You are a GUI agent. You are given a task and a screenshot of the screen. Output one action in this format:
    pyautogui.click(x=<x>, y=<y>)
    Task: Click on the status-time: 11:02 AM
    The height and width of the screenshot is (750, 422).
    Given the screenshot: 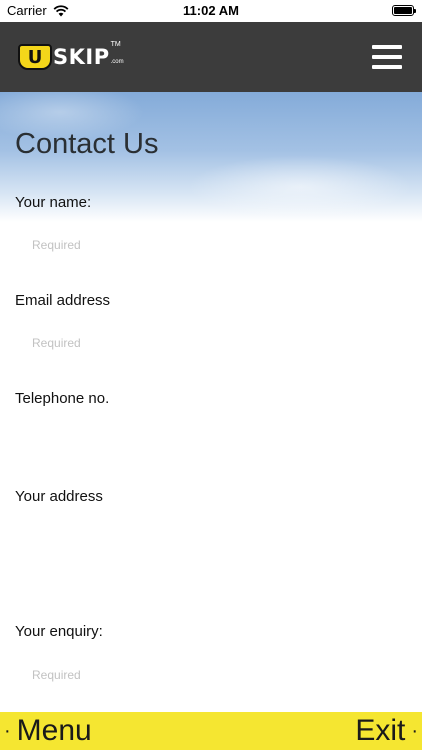 What is the action you would take?
    pyautogui.click(x=211, y=10)
    